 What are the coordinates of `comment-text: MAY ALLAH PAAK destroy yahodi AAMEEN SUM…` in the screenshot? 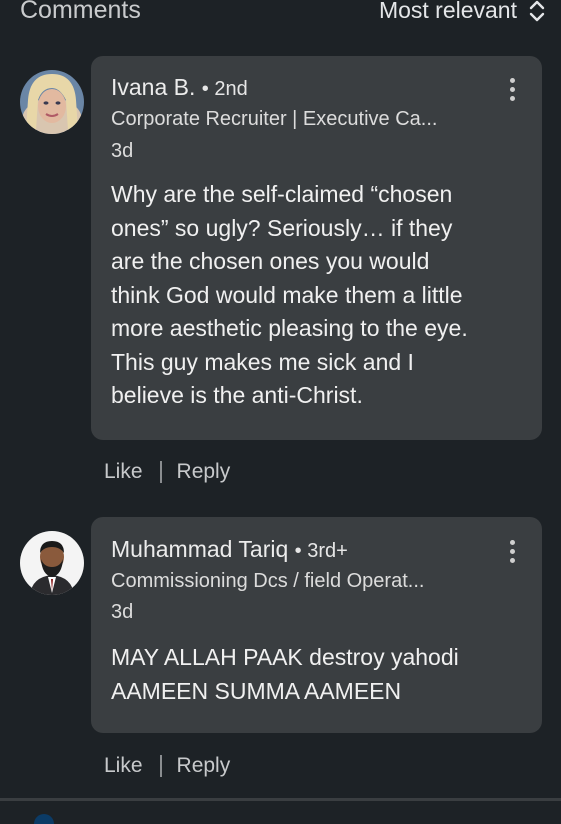 It's located at (285, 674).